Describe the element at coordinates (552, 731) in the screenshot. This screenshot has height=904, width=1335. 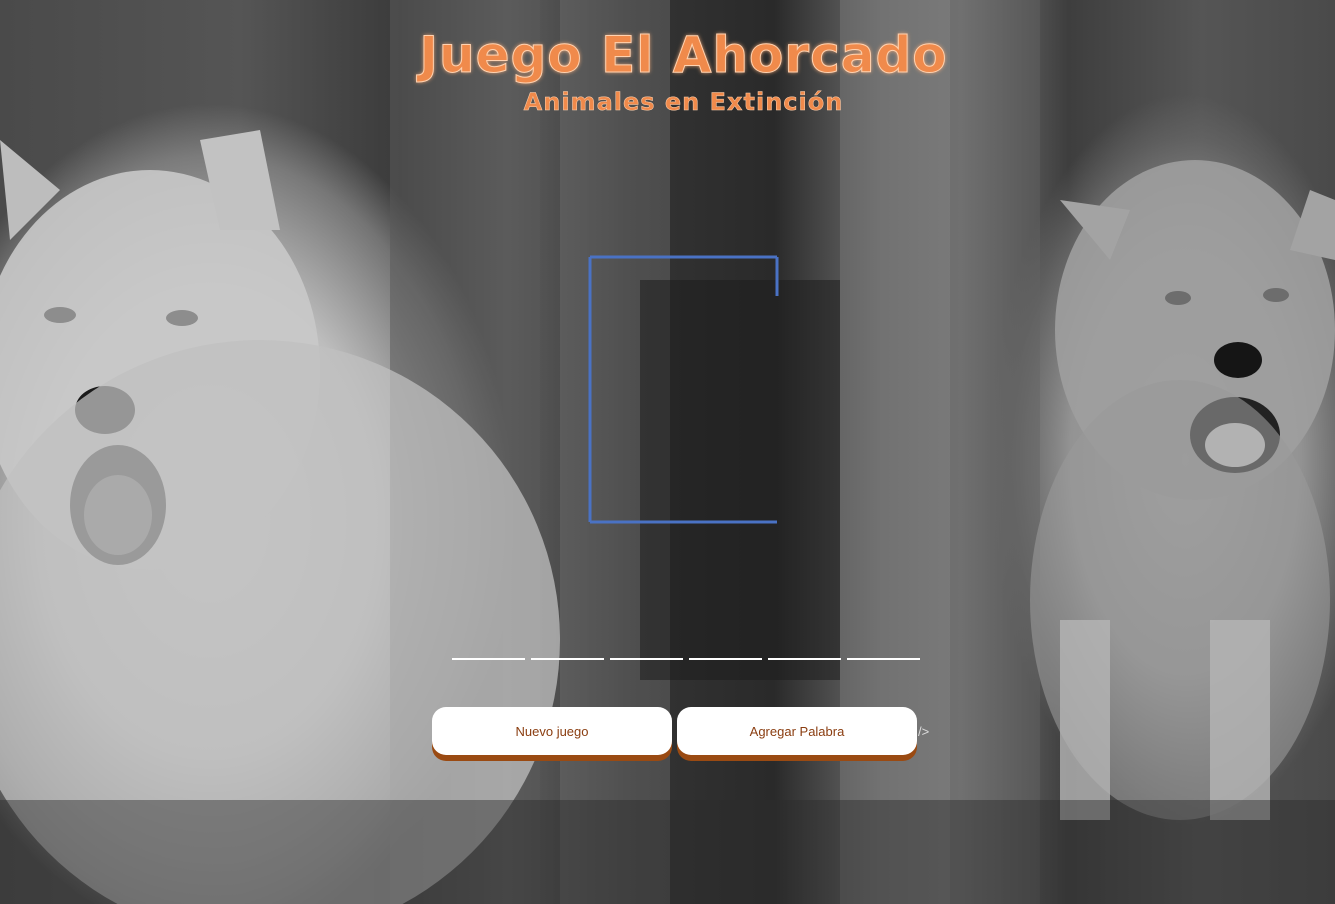
I see `new-game-button: Nuevo juego` at that location.